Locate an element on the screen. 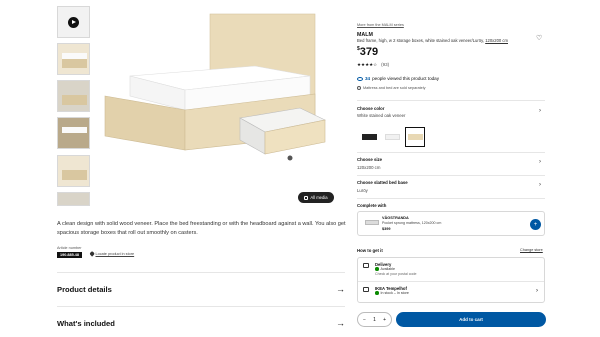 This screenshot has width=600, height=337. all-media-button: All media is located at coordinates (316, 197).